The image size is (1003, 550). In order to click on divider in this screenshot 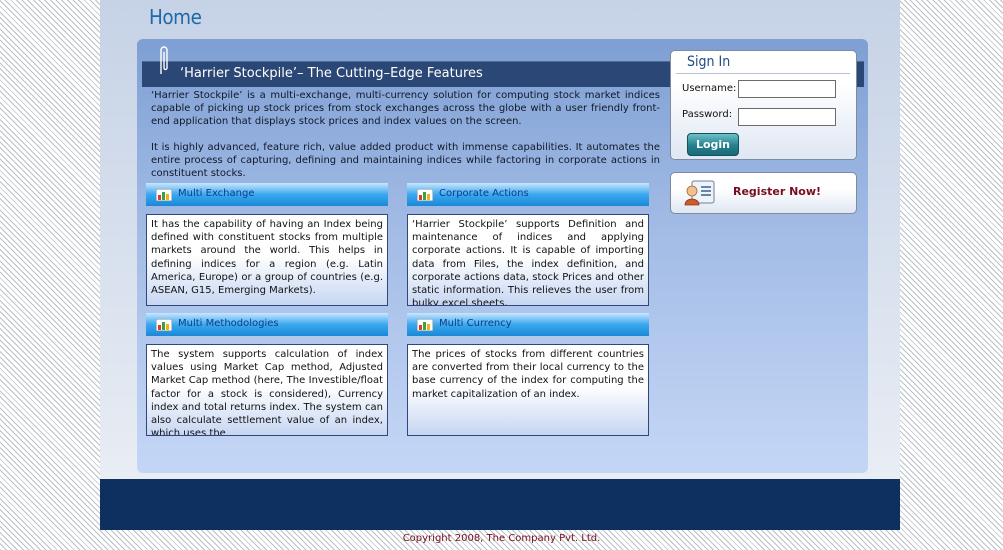, I will do `click(763, 73)`.